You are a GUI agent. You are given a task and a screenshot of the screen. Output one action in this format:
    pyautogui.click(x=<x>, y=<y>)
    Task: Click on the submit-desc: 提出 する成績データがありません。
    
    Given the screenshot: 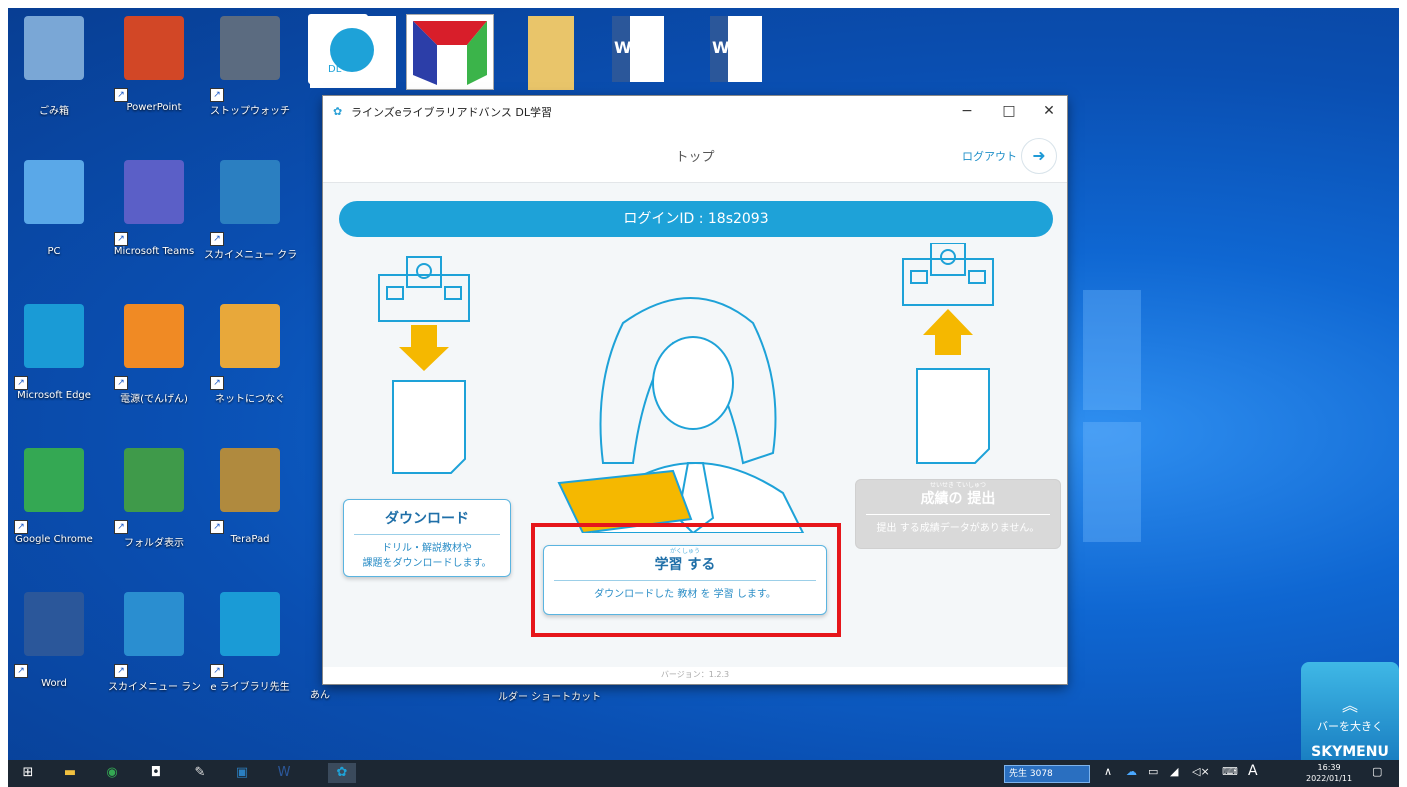 What is the action you would take?
    pyautogui.click(x=958, y=528)
    